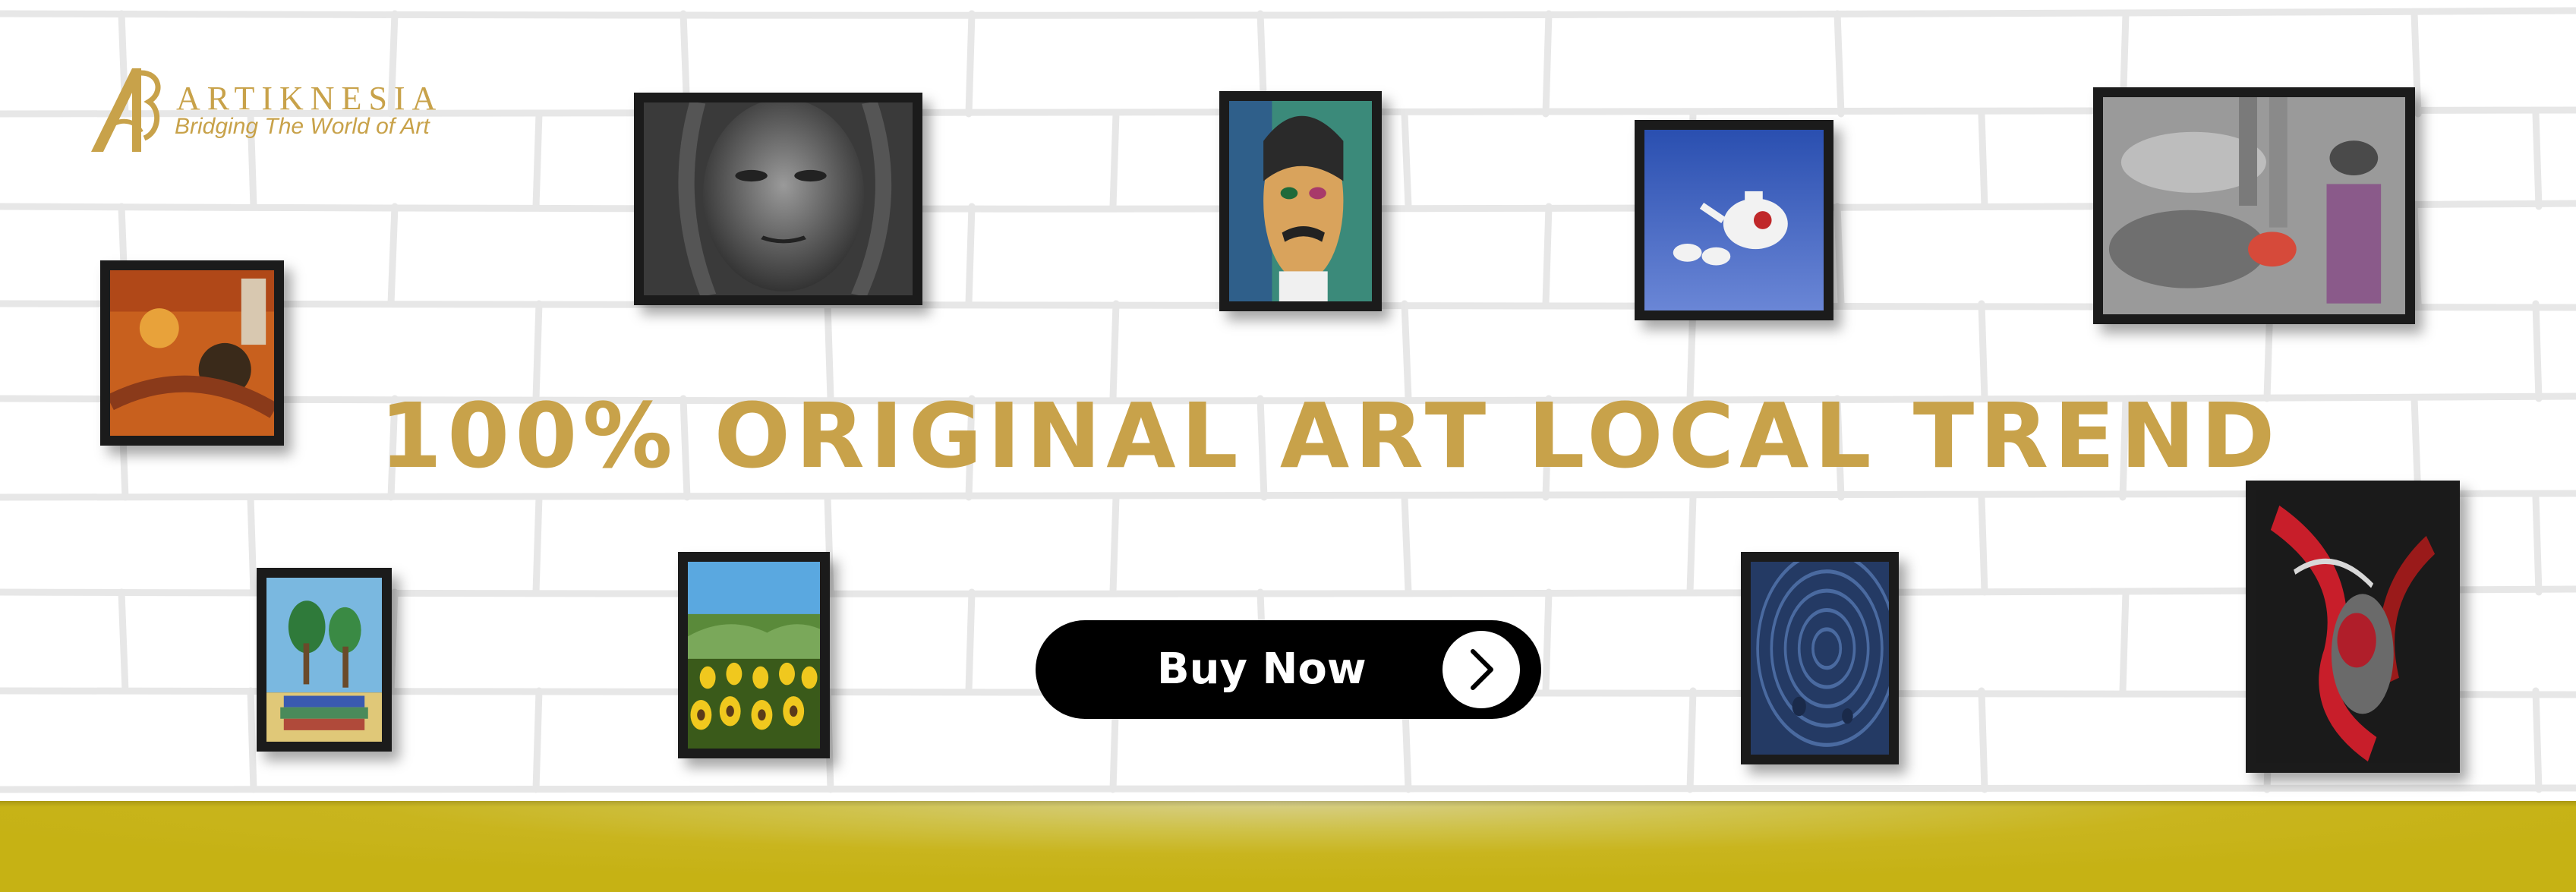 The width and height of the screenshot is (2576, 892). I want to click on colorful-portrait-image, so click(1300, 201).